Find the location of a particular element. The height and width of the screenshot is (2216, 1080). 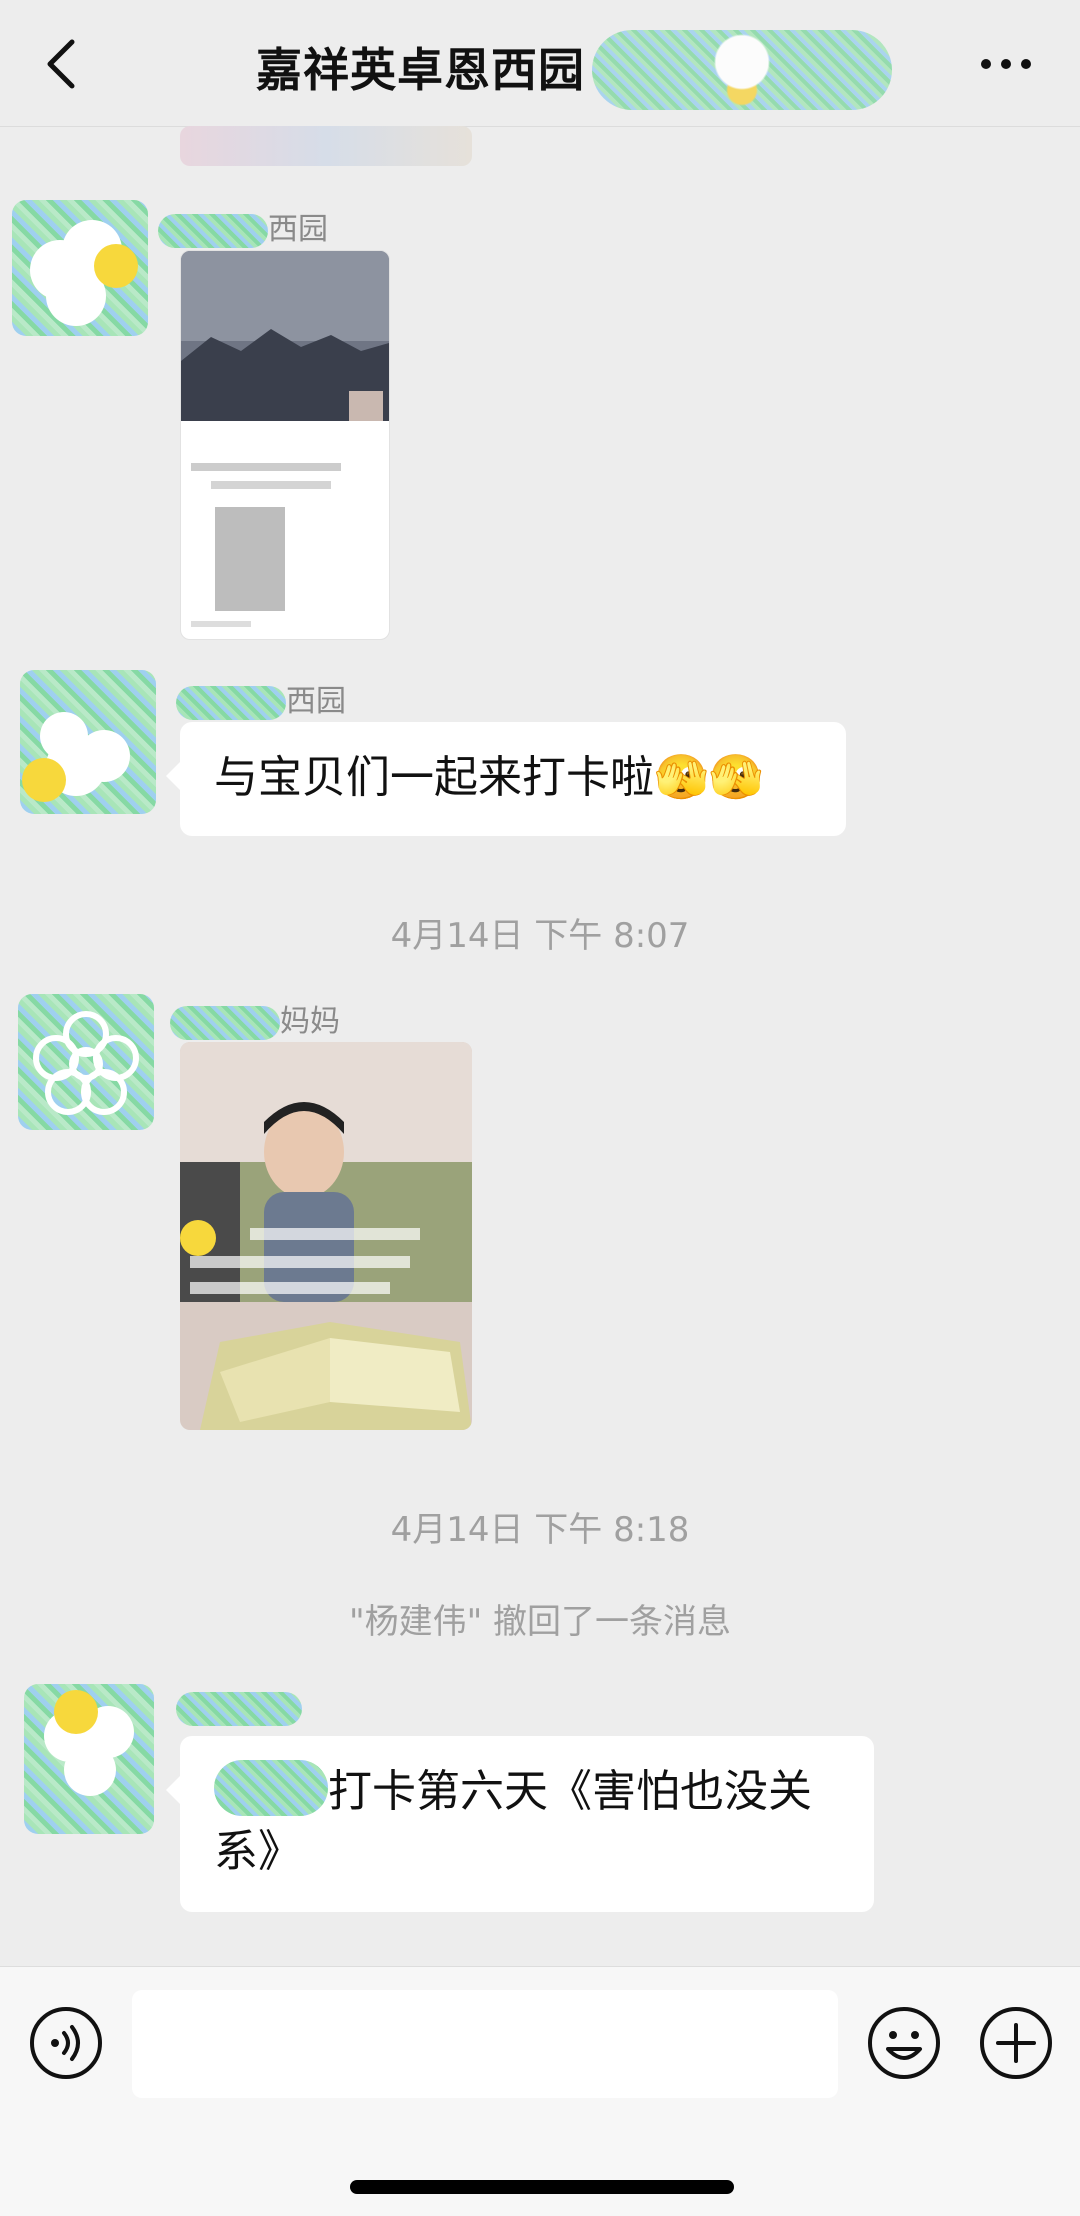

emoji-icon is located at coordinates (904, 2043).